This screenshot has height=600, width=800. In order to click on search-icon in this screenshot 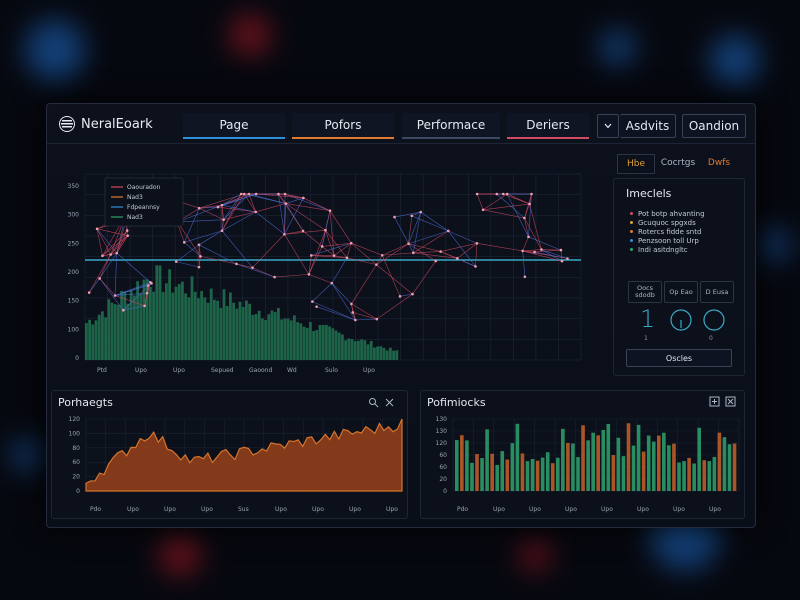, I will do `click(373, 402)`.